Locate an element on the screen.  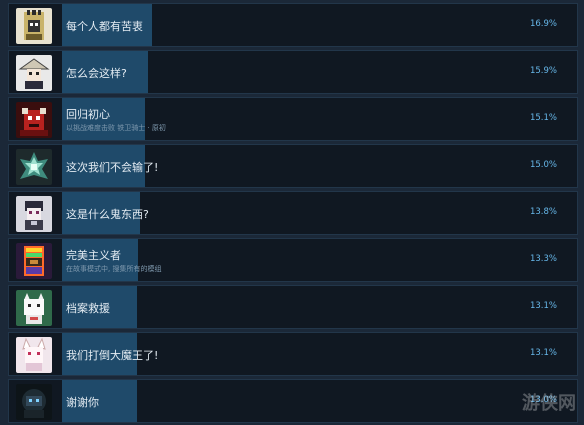
achievement-row: 完美主义者在故事模式中, 搜集所有的模组 13.3% is located at coordinates (293, 260).